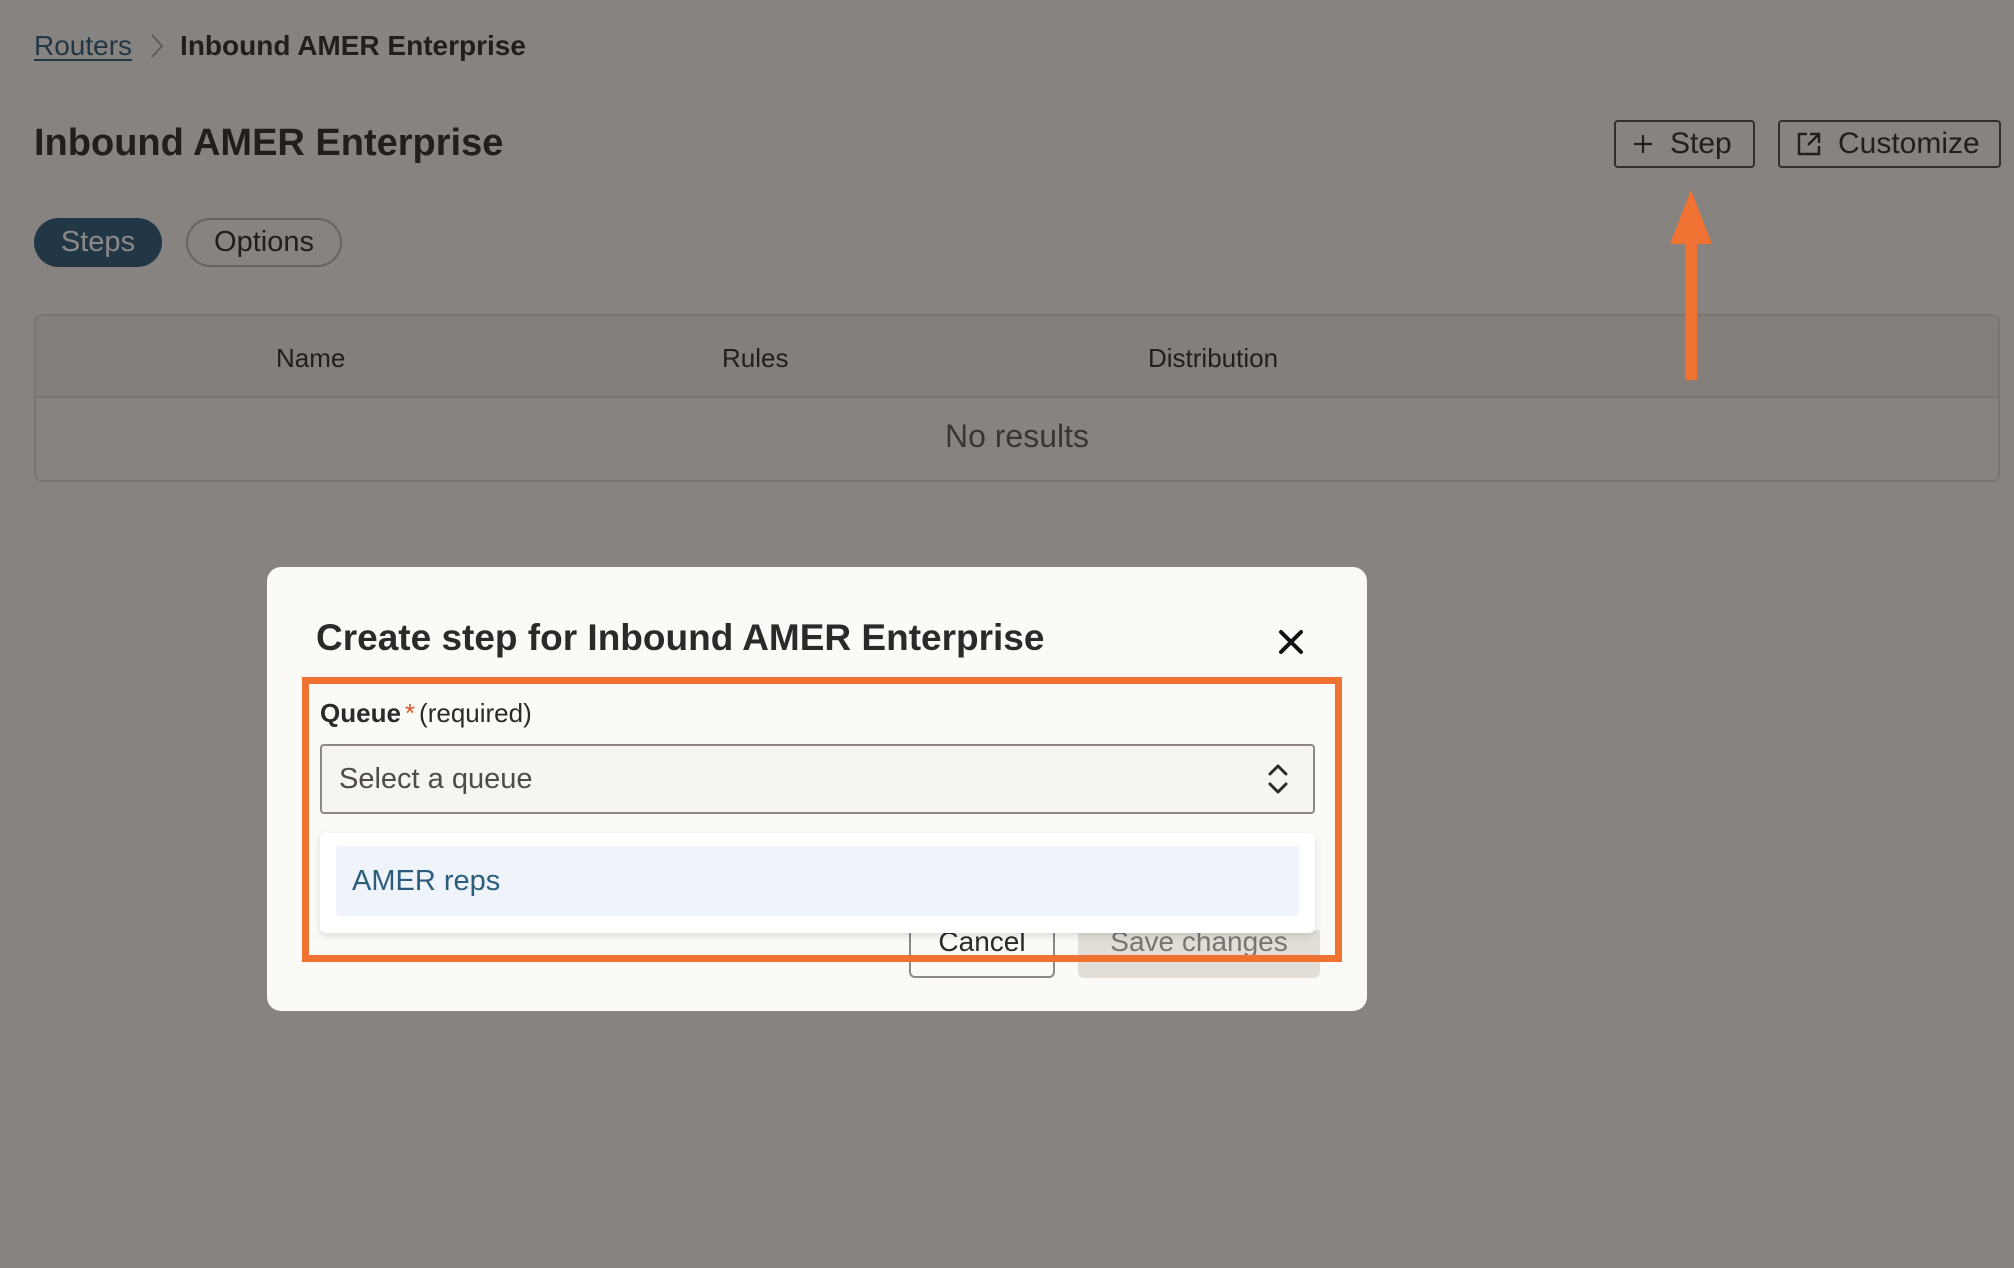 This screenshot has height=1268, width=2014. I want to click on annotation-arrow, so click(1691, 285).